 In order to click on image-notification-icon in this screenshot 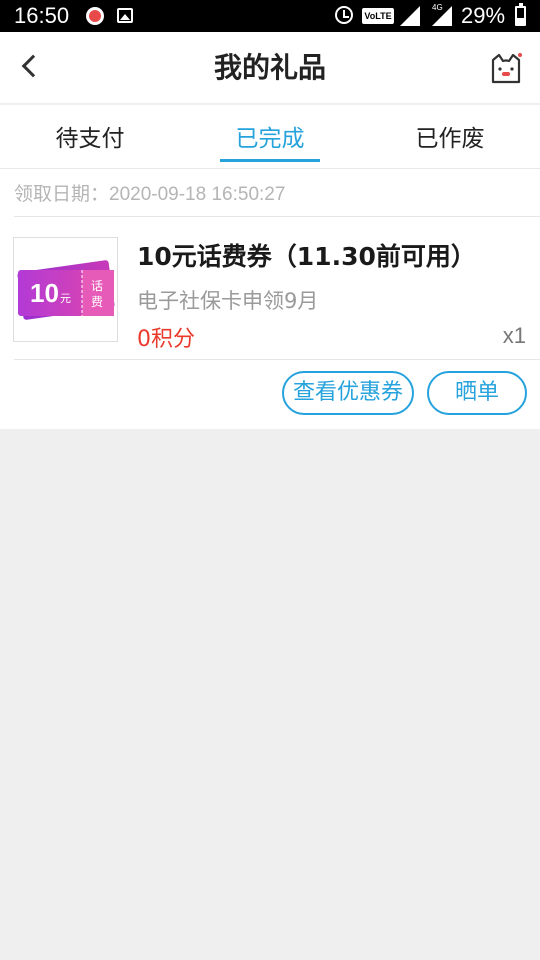, I will do `click(125, 15)`.